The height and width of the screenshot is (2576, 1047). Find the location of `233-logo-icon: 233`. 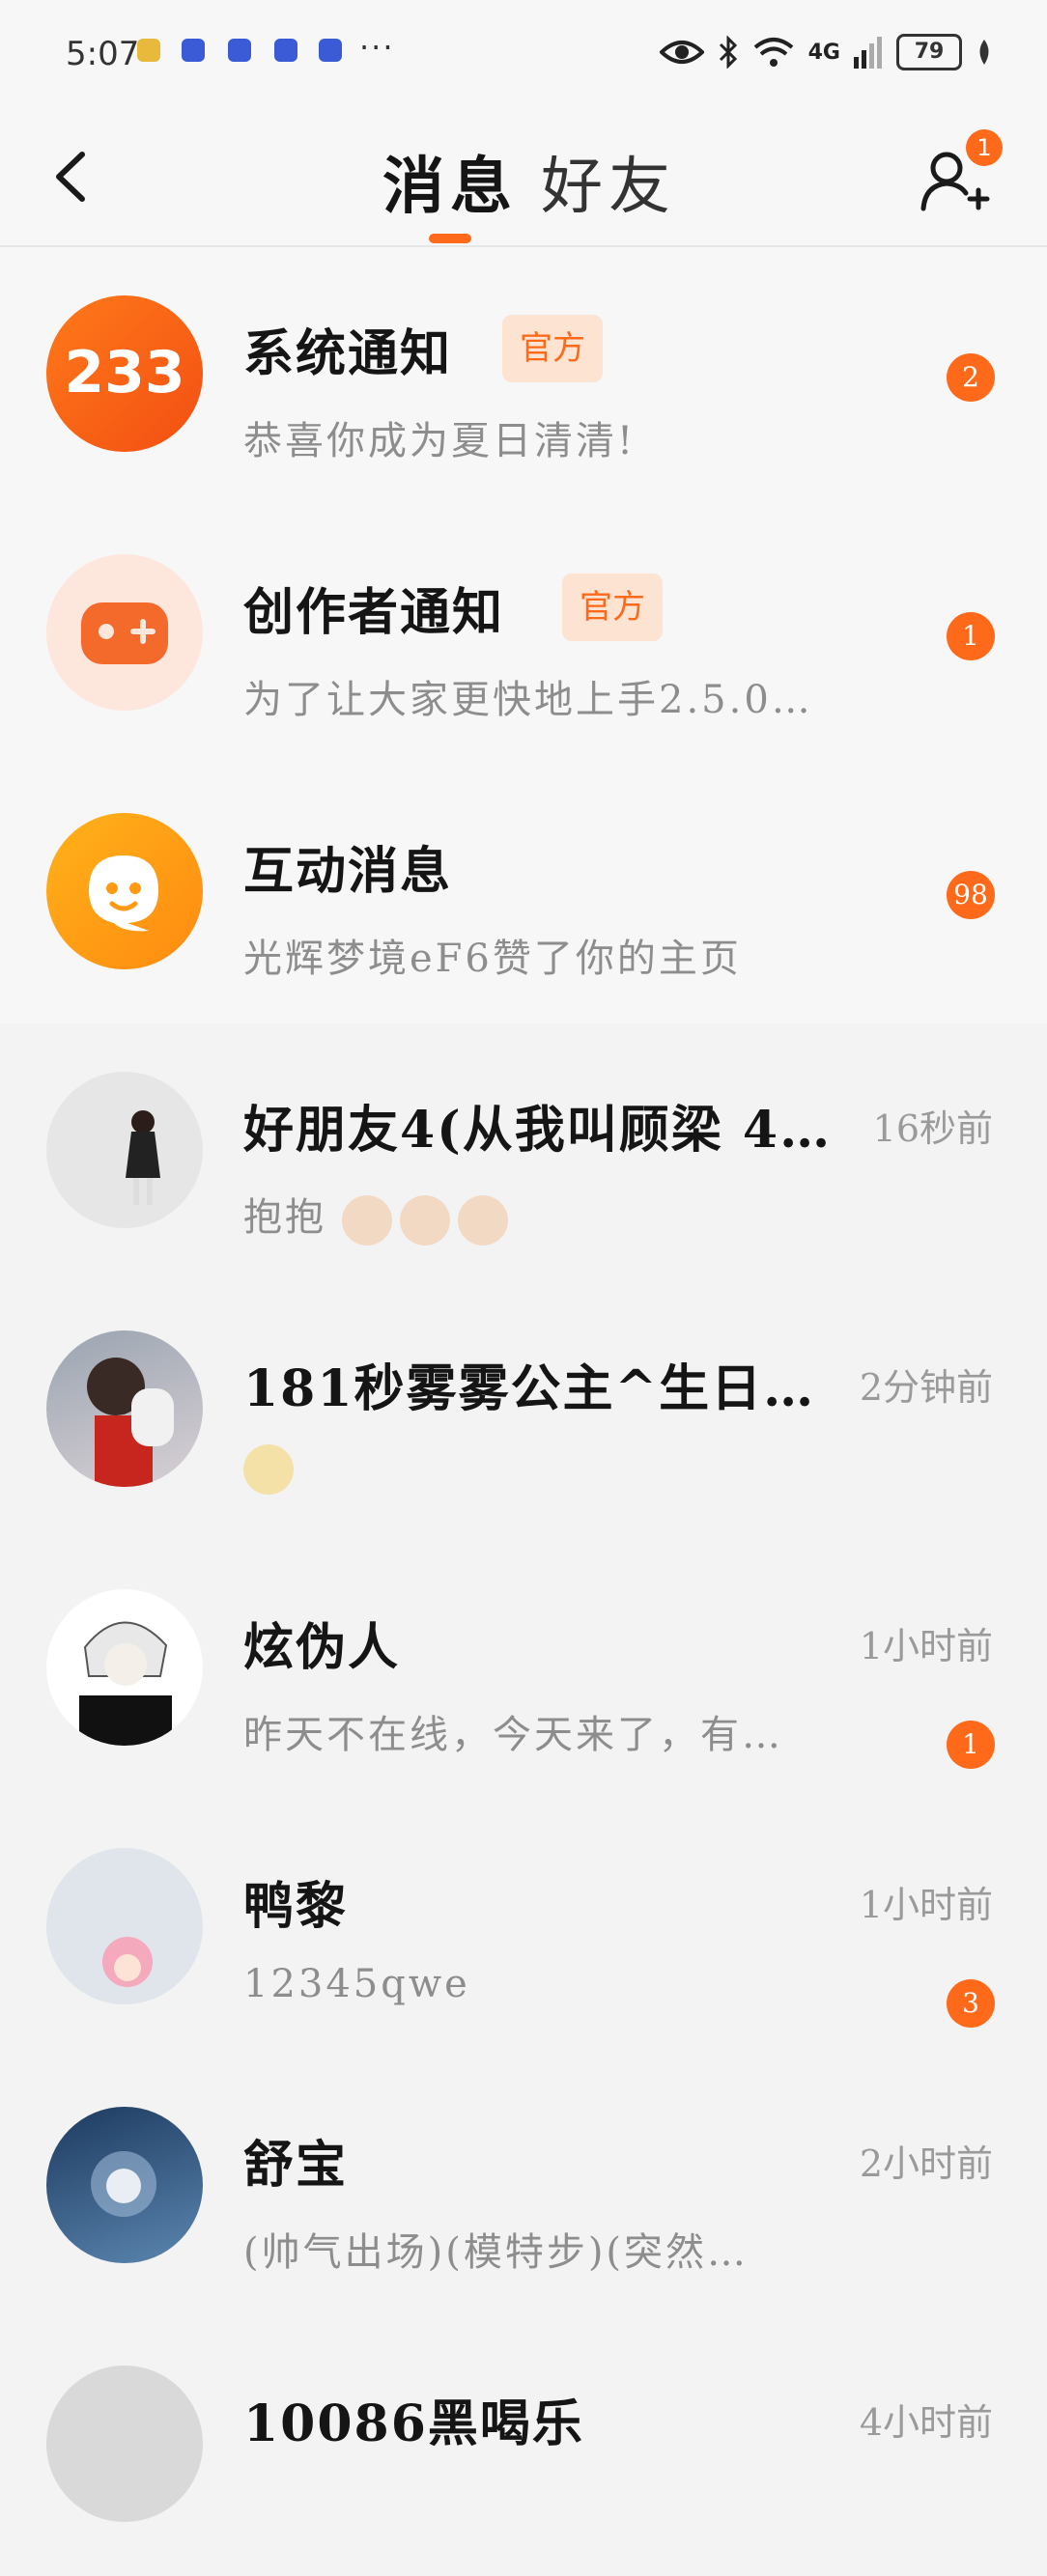

233-logo-icon: 233 is located at coordinates (124, 373).